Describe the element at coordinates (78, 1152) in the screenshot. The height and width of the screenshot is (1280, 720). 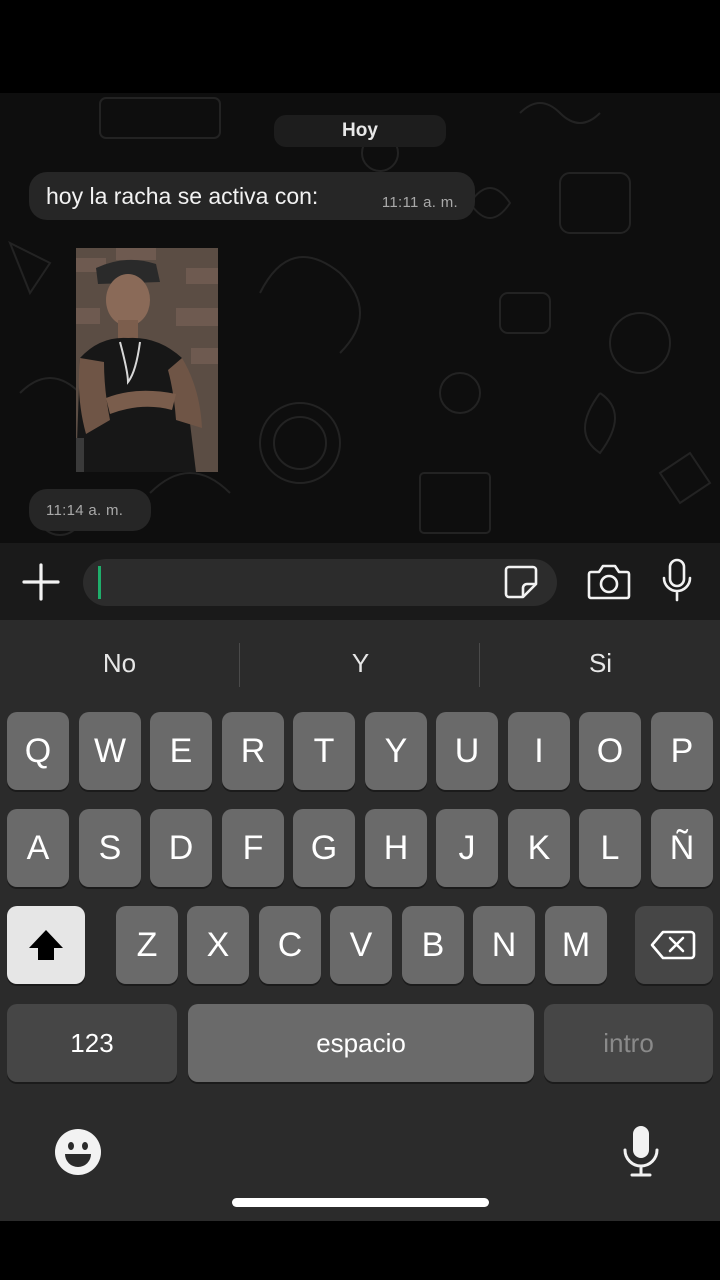
I see `emoji-icon` at that location.